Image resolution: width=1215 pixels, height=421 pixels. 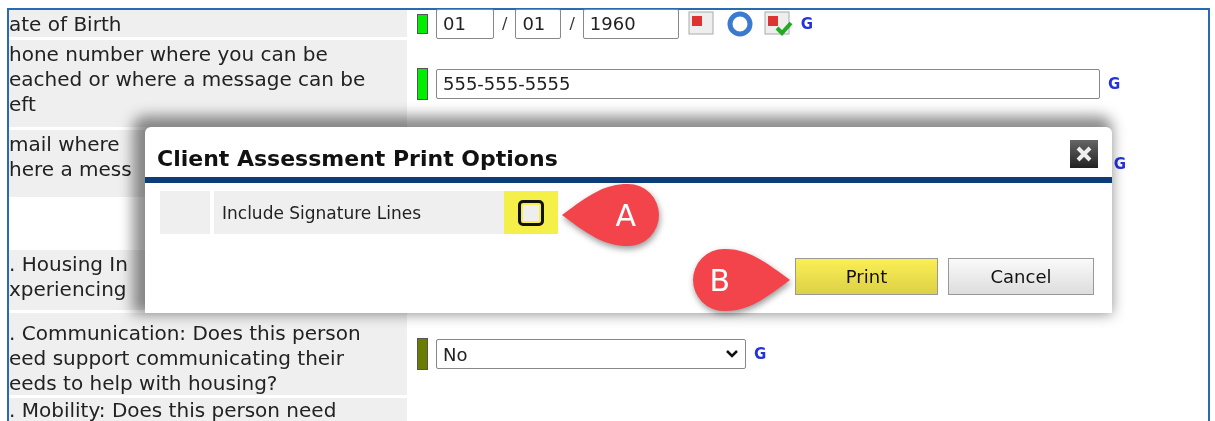 What do you see at coordinates (591, 354) in the screenshot?
I see `select-field: No` at bounding box center [591, 354].